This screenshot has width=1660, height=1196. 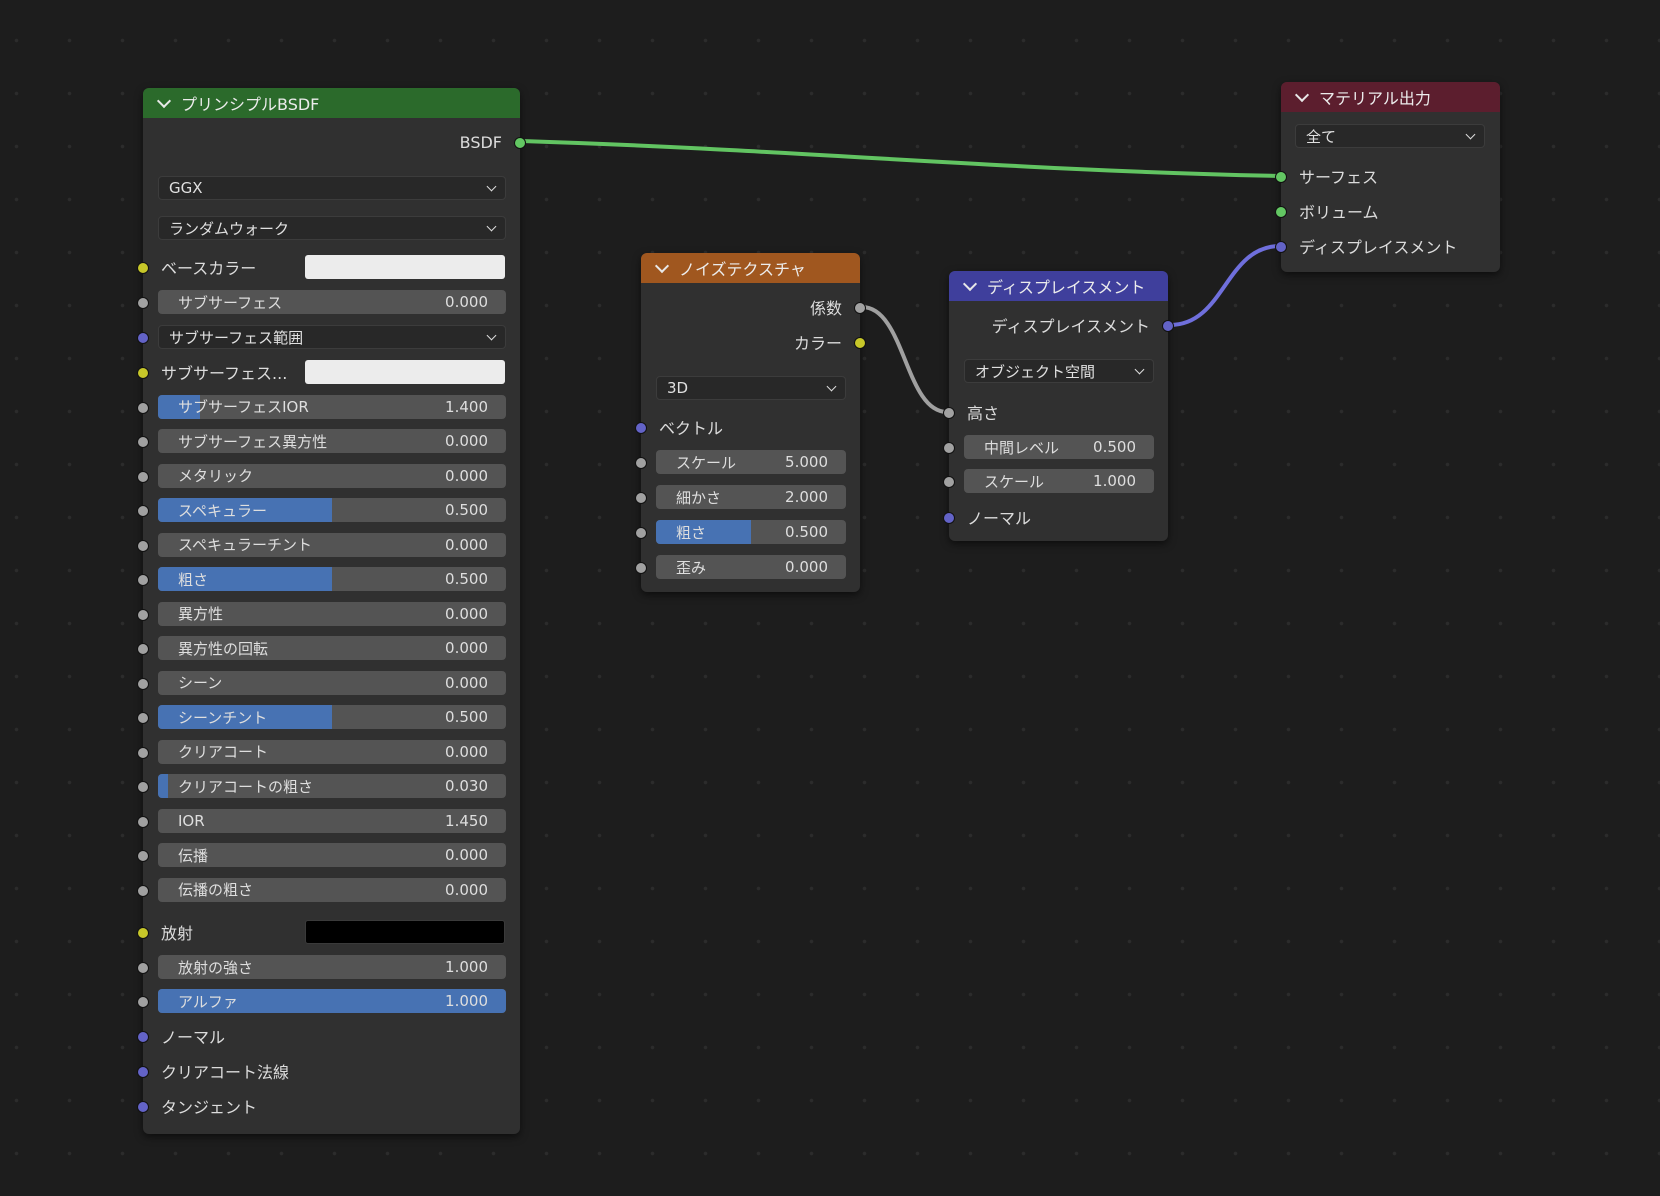 I want to click on field-label: スケール, so click(x=1014, y=481).